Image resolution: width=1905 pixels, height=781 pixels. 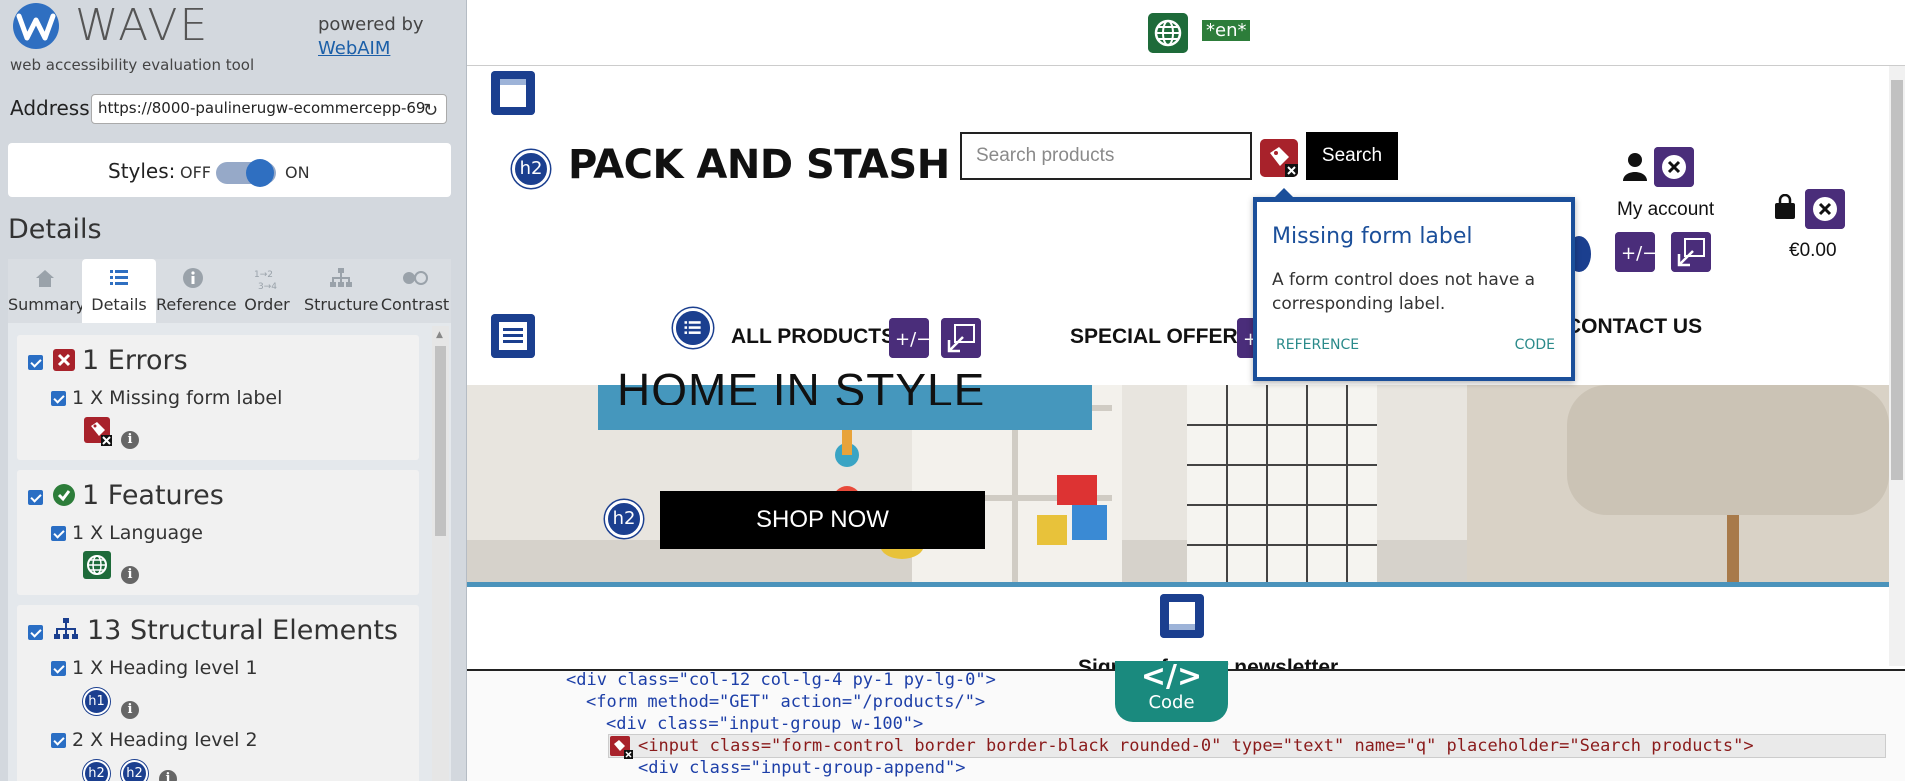 I want to click on tab-details-label: Details, so click(x=119, y=304).